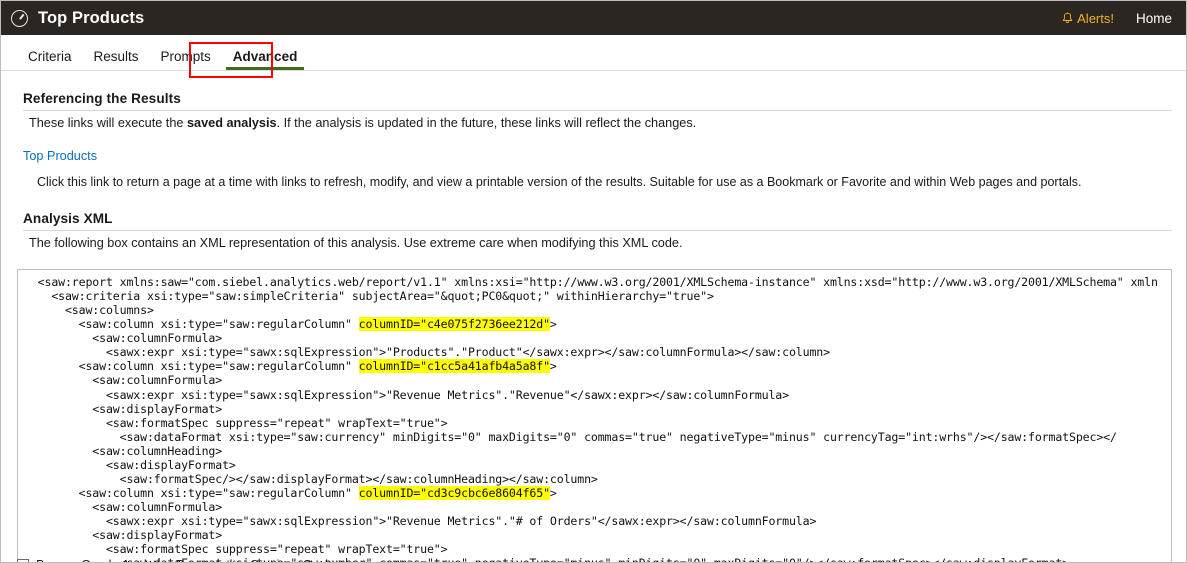  What do you see at coordinates (597, 231) in the screenshot?
I see `analysis-xml-divider` at bounding box center [597, 231].